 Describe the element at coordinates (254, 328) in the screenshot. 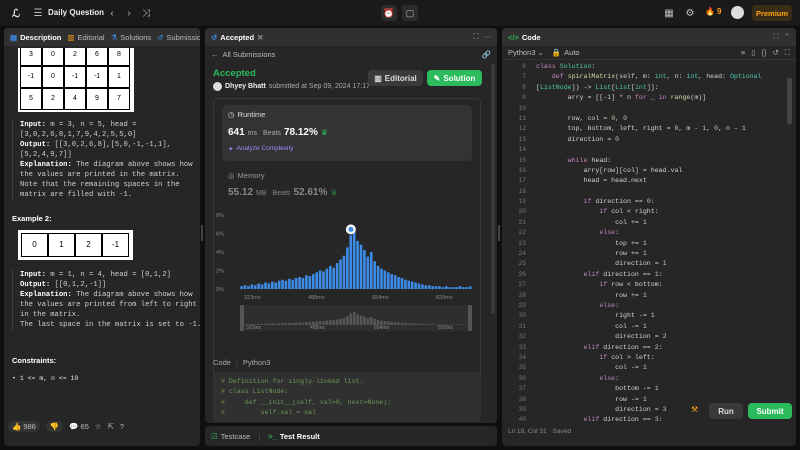

I see `overview-tick-label: 323ms` at that location.